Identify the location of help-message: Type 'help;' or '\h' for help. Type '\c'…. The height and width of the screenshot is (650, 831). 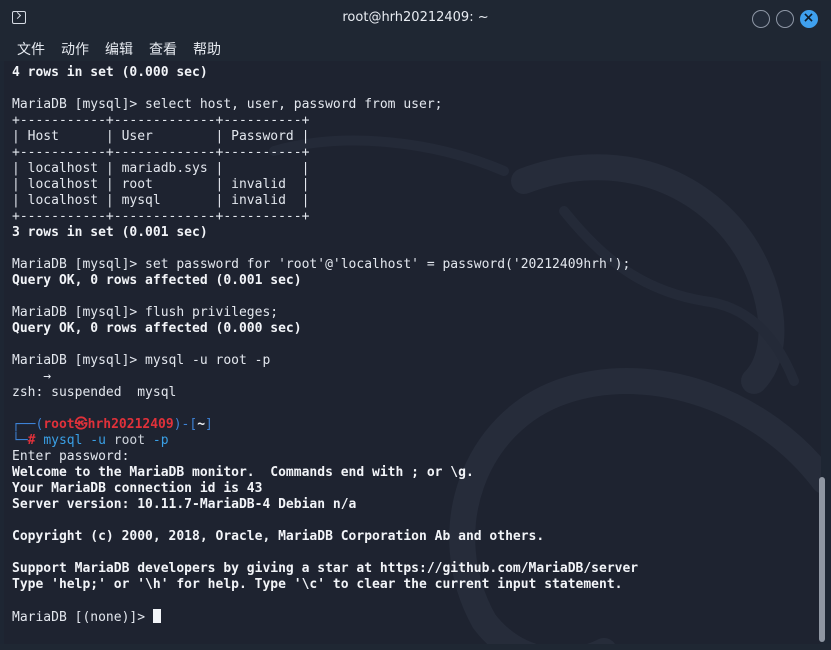
(317, 584).